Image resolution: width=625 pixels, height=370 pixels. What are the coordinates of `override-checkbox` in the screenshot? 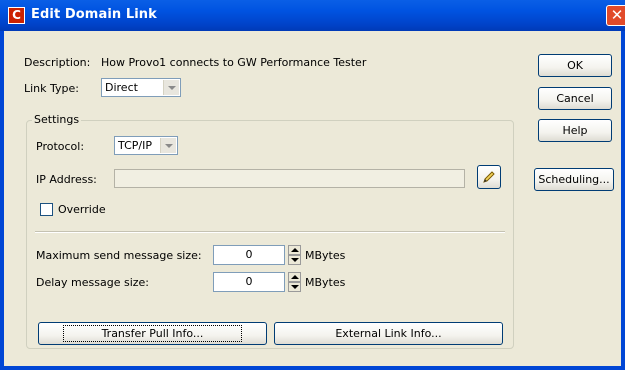 It's located at (46, 209).